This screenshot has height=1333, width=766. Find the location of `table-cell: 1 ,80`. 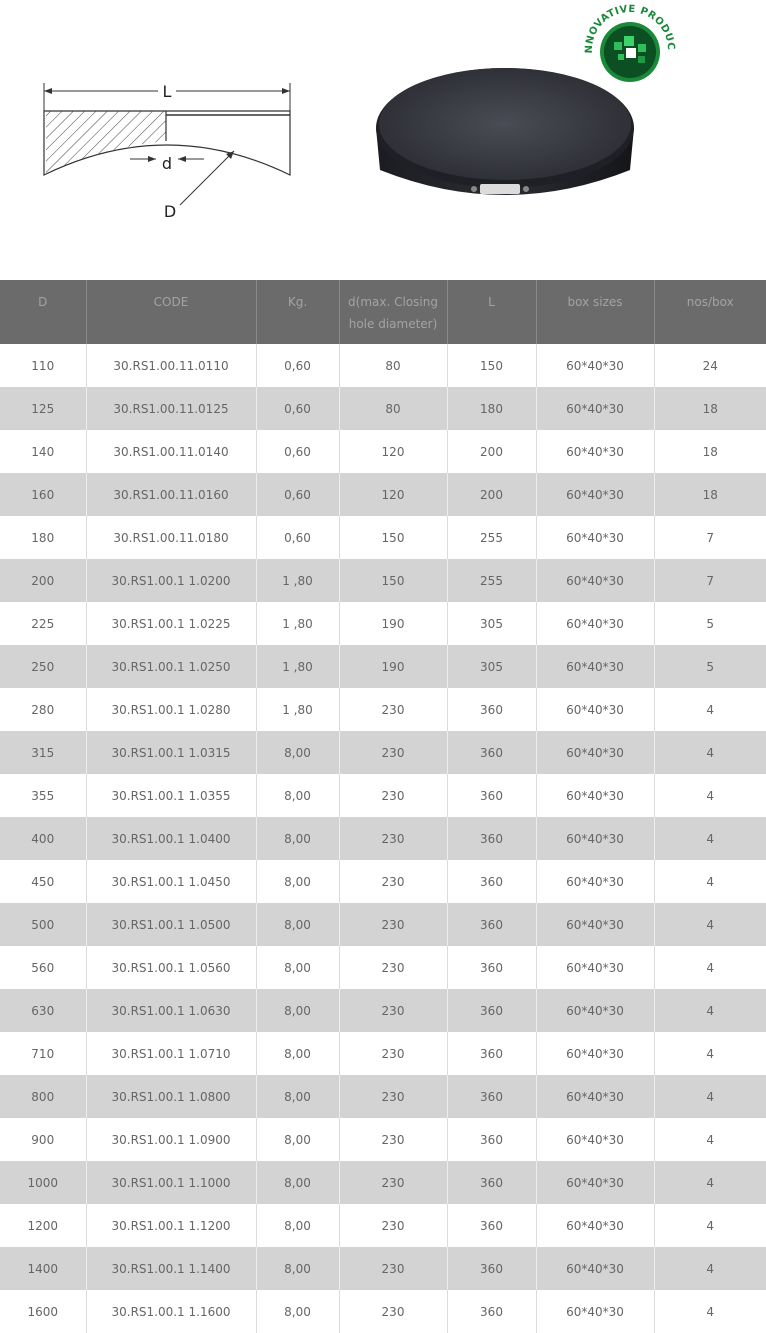

table-cell: 1 ,80 is located at coordinates (298, 666).